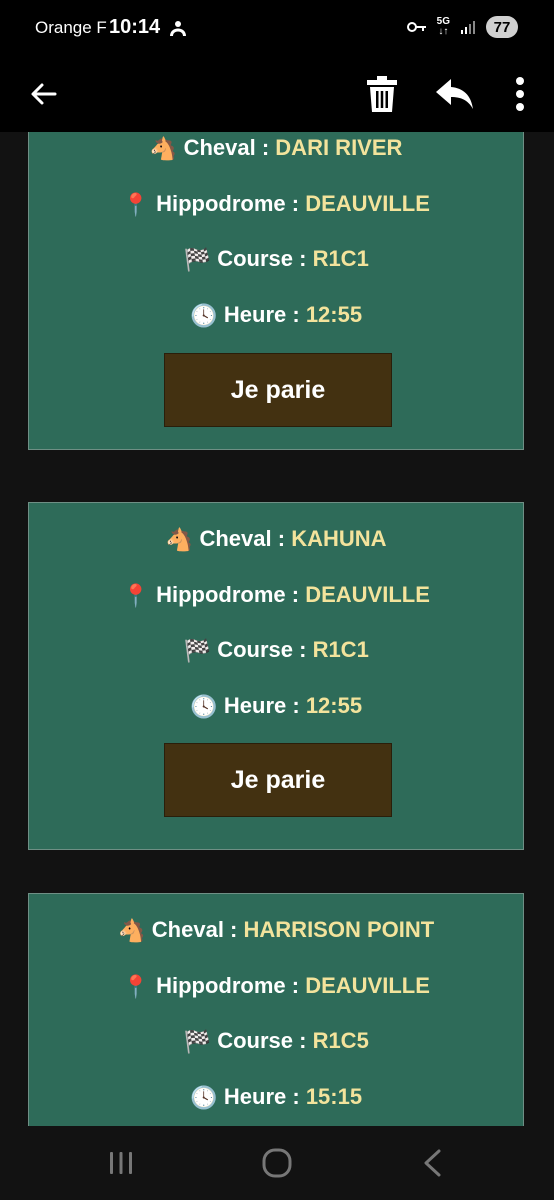 The width and height of the screenshot is (554, 1200). I want to click on status-time: 10:14, so click(135, 27).